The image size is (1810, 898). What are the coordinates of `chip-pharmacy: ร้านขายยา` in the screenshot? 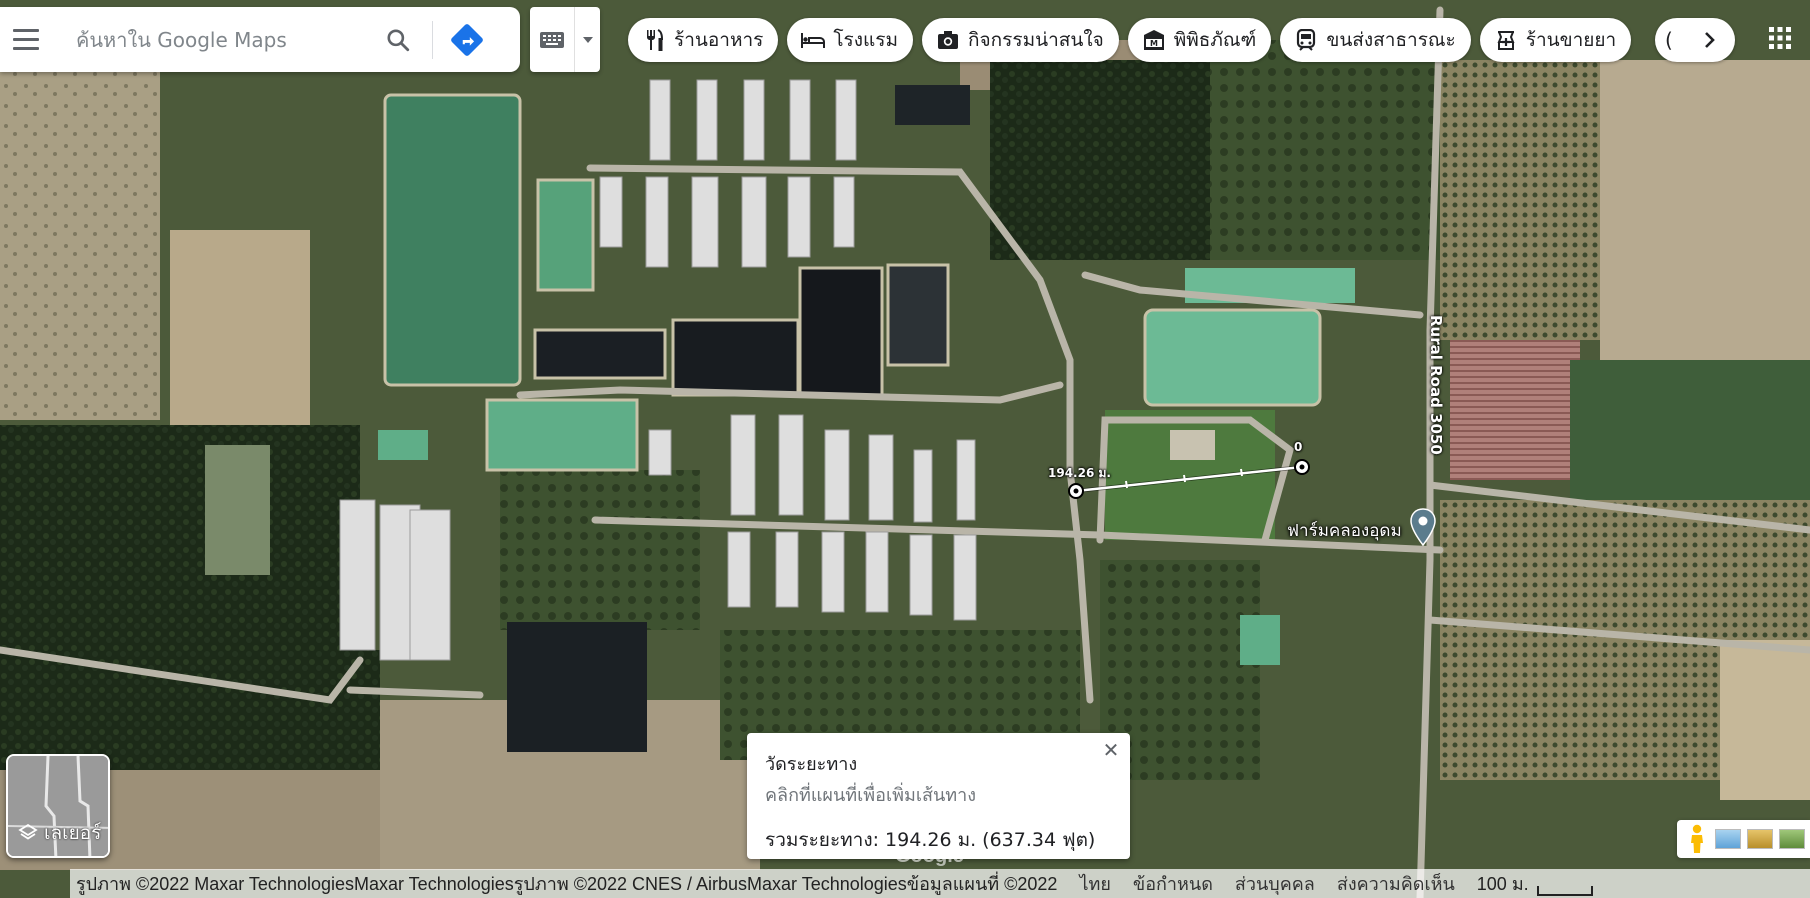 It's located at (1555, 40).